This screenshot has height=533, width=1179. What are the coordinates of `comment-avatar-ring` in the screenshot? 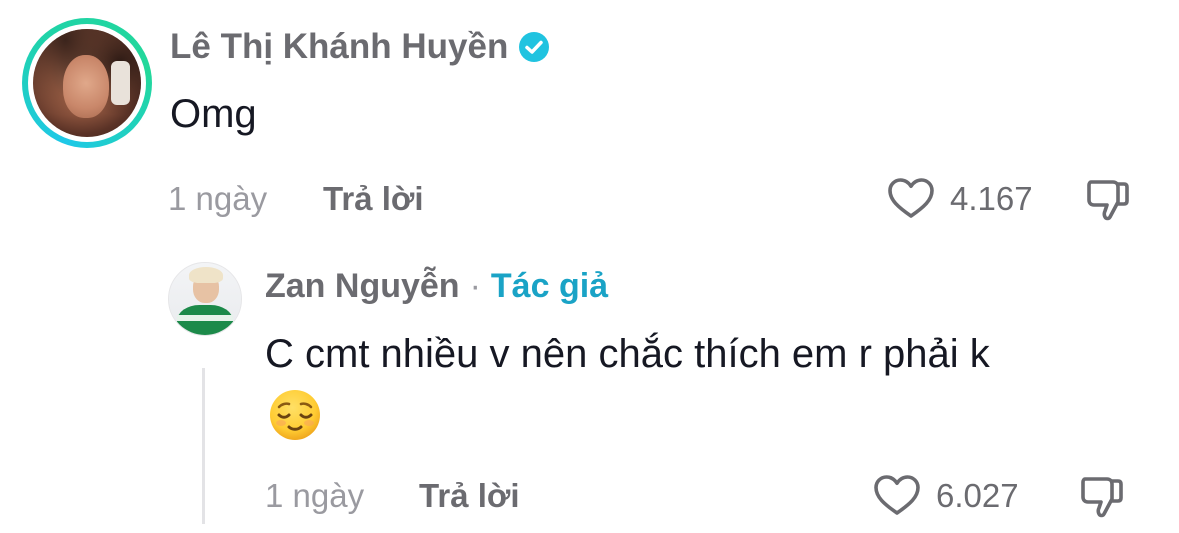 It's located at (87, 83).